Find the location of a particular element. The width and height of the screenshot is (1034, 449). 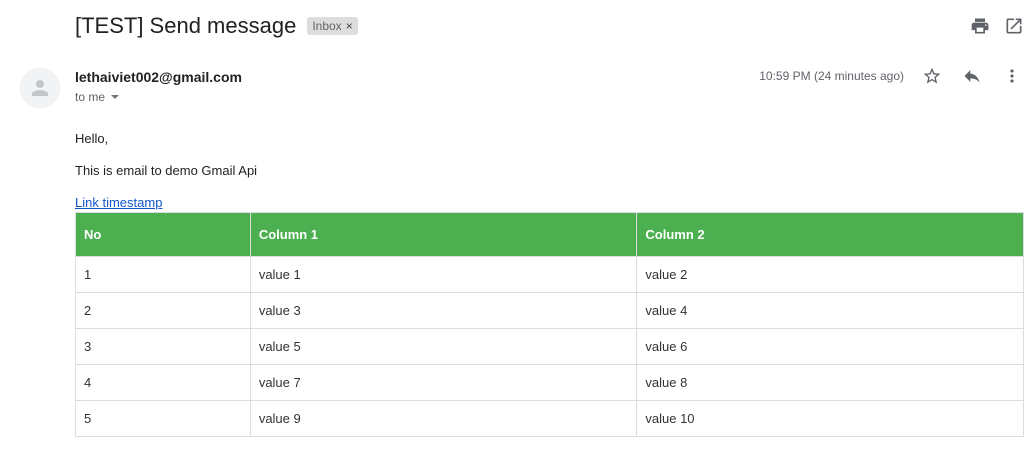

chevron-down-icon is located at coordinates (115, 97).